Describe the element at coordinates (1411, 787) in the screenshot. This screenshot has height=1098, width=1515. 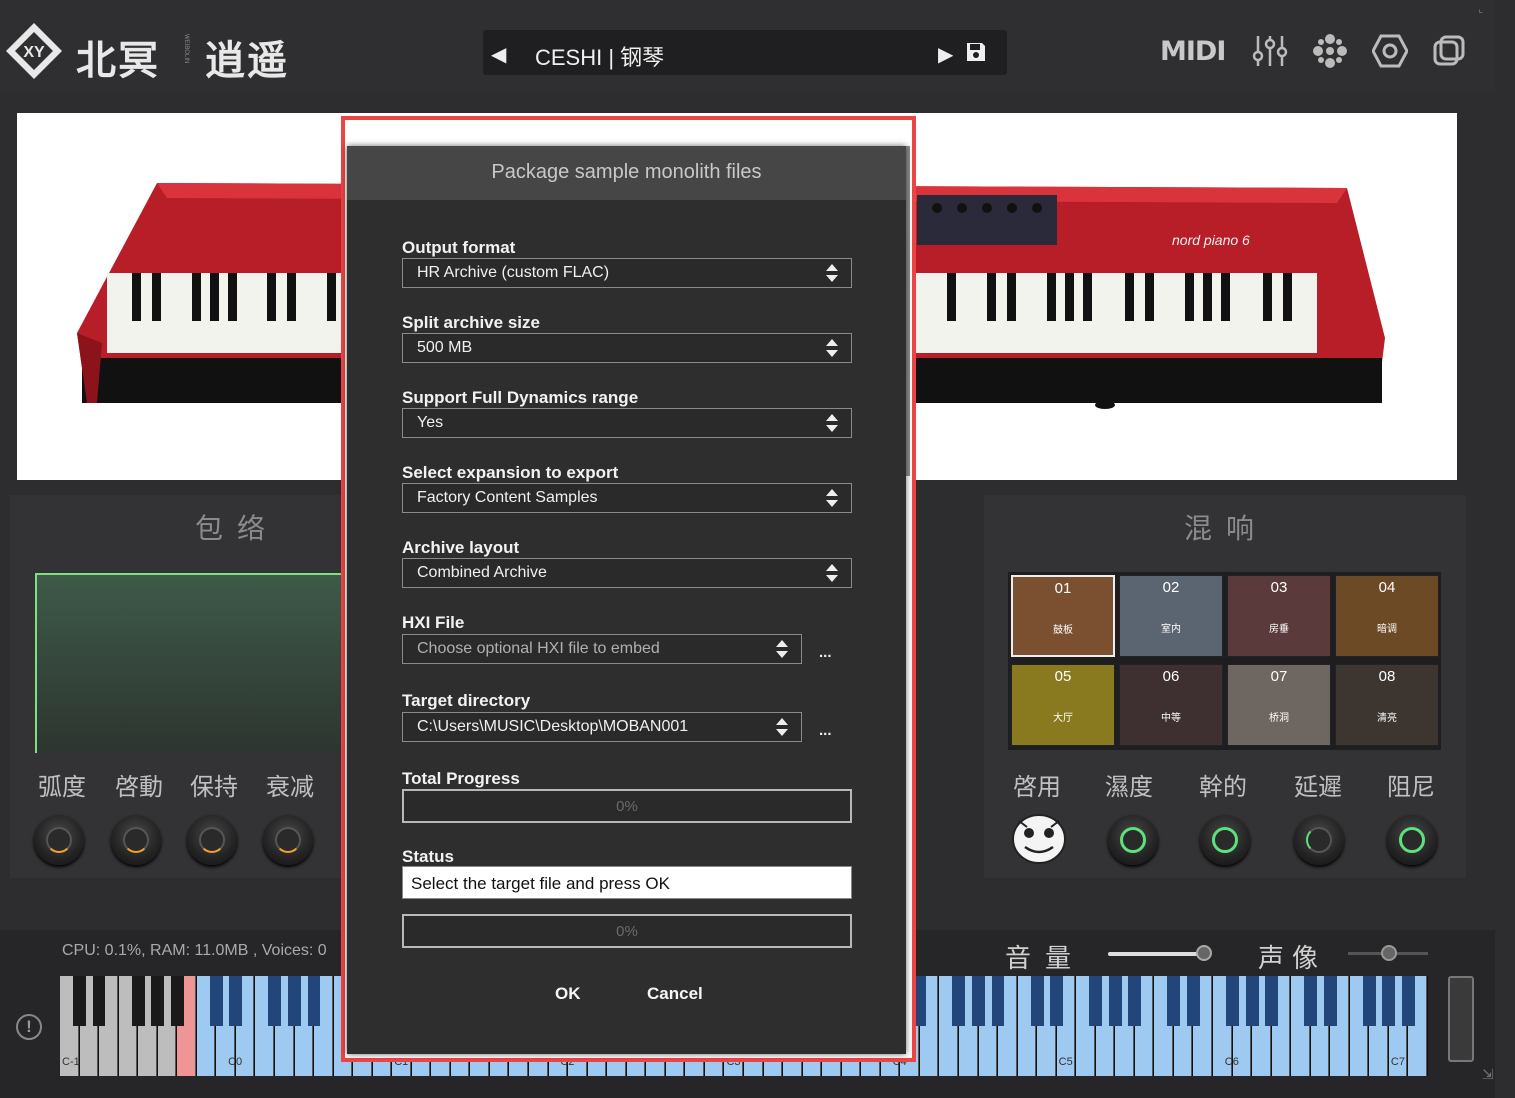
I see `reverb-label-damping: 阻尼` at that location.